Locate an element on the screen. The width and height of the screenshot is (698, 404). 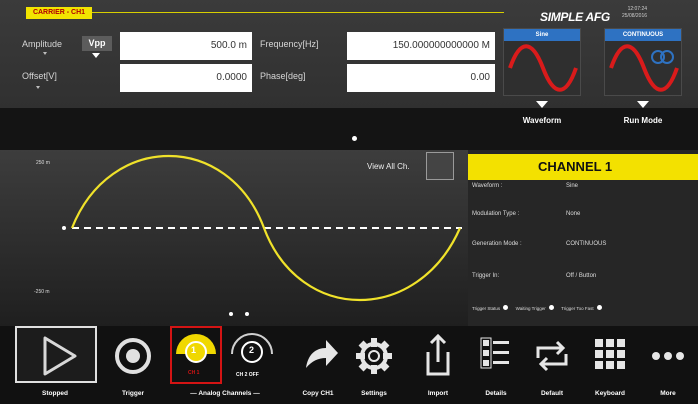
row-value: None is located at coordinates (573, 214).